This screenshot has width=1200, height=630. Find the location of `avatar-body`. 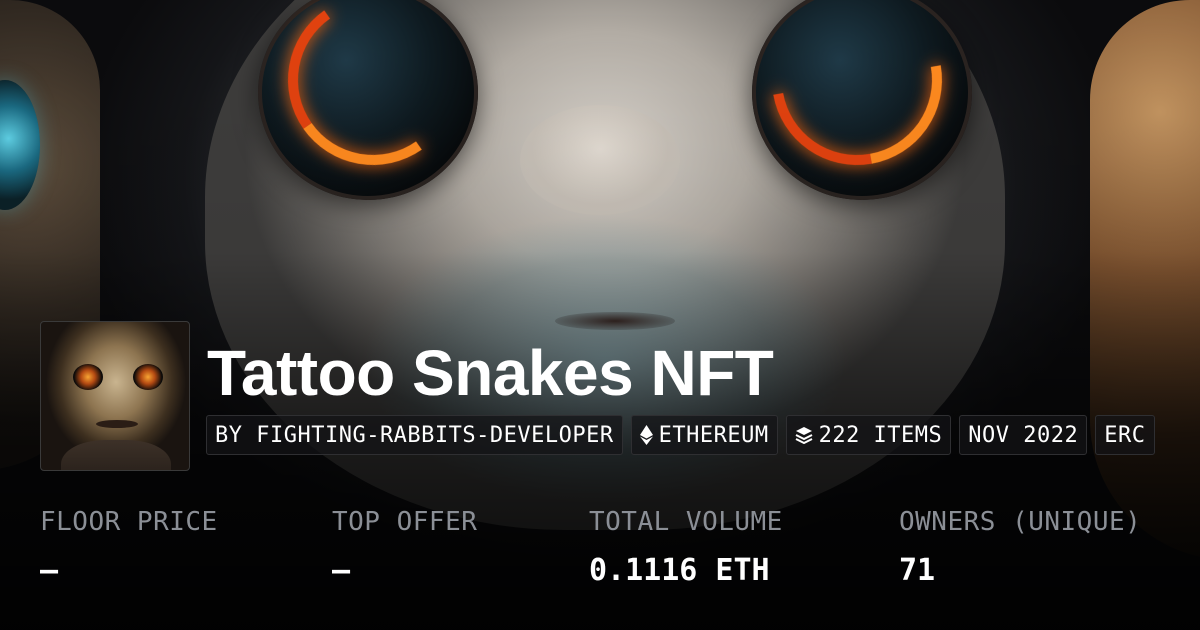

avatar-body is located at coordinates (116, 455).